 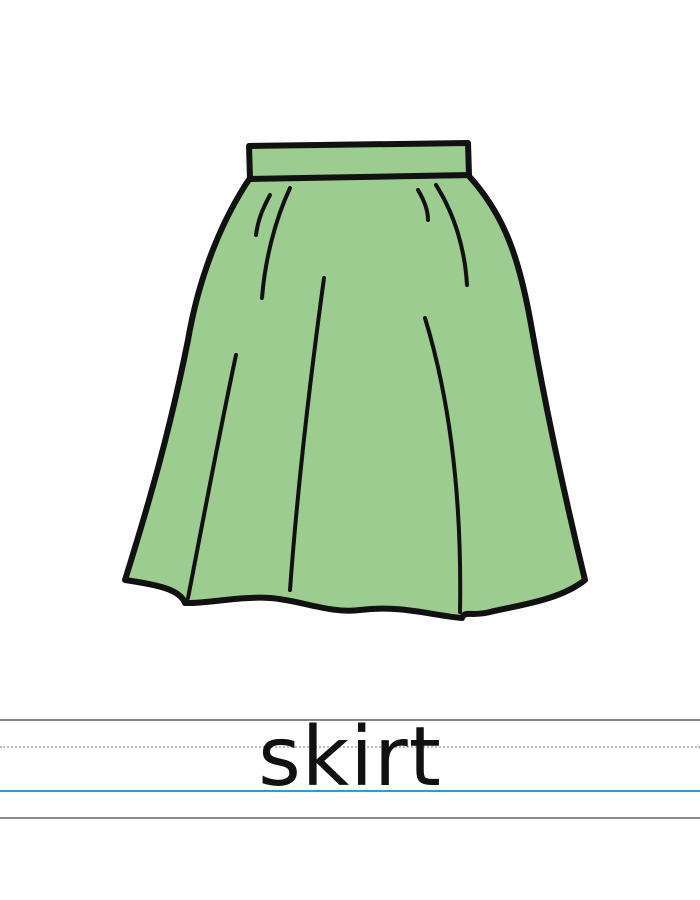 What do you see at coordinates (350, 818) in the screenshot?
I see `bottom-guide-line` at bounding box center [350, 818].